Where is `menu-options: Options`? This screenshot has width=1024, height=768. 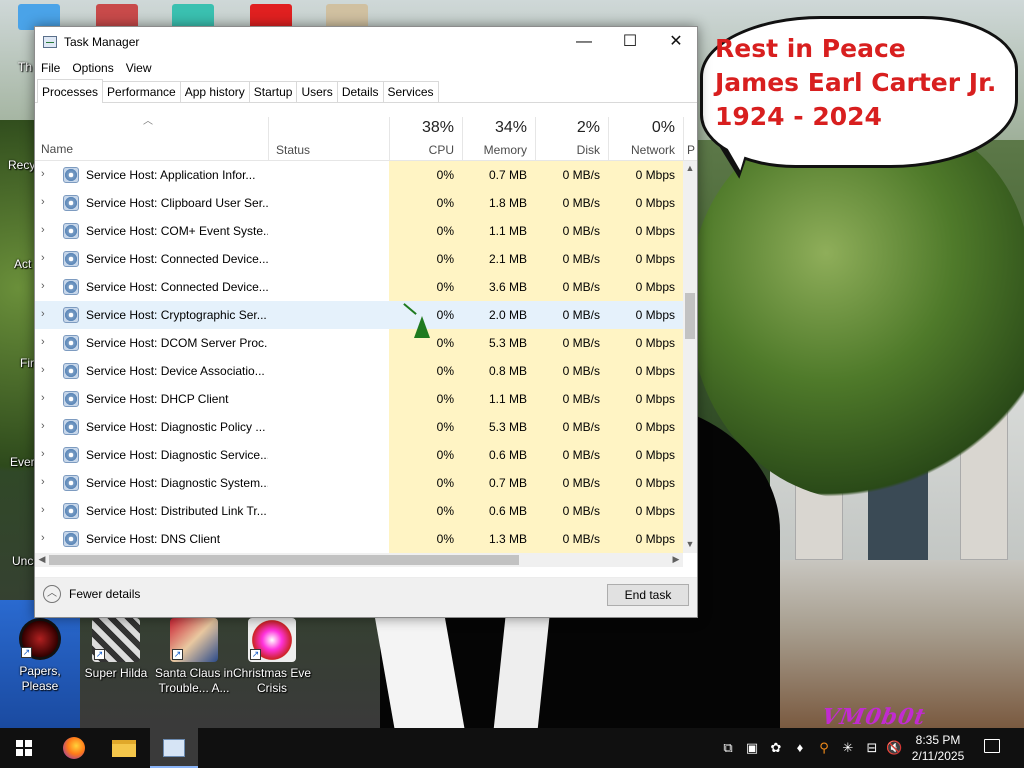
menu-options: Options is located at coordinates (92, 68).